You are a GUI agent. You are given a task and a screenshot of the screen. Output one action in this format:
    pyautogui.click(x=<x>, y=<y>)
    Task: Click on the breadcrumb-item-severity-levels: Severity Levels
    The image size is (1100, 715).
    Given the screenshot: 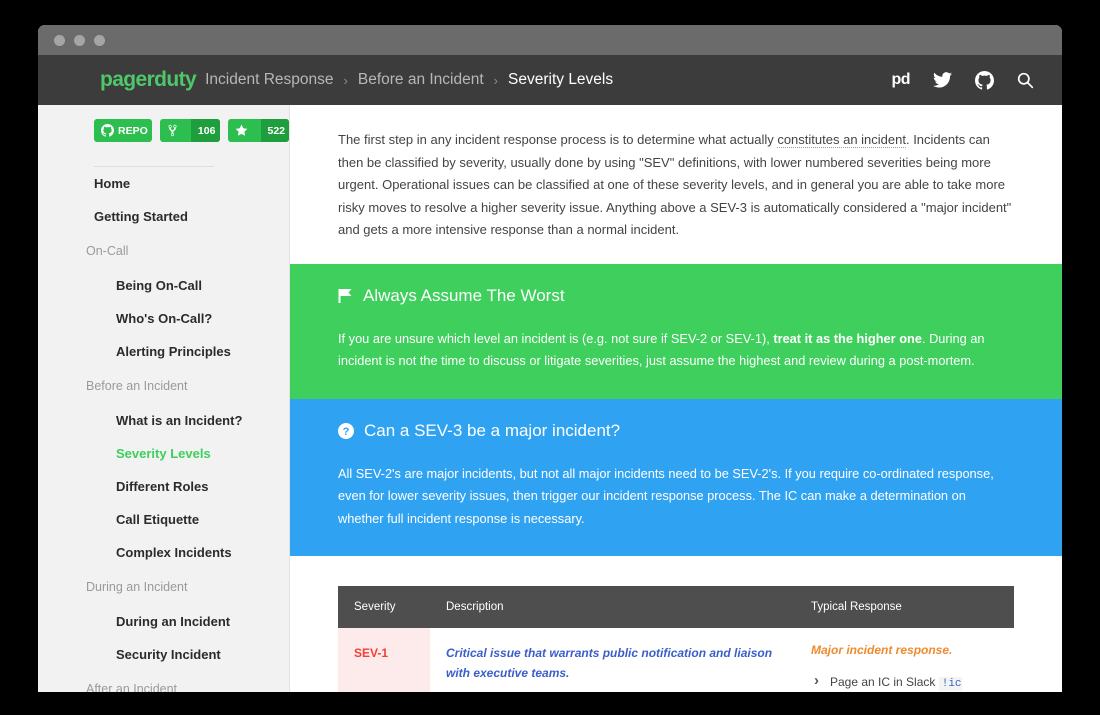 What is the action you would take?
    pyautogui.click(x=560, y=80)
    